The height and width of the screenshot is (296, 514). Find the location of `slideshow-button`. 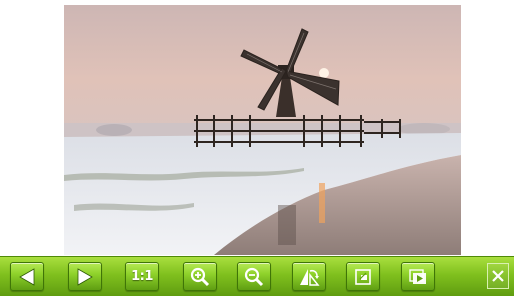

slideshow-button is located at coordinates (418, 276).